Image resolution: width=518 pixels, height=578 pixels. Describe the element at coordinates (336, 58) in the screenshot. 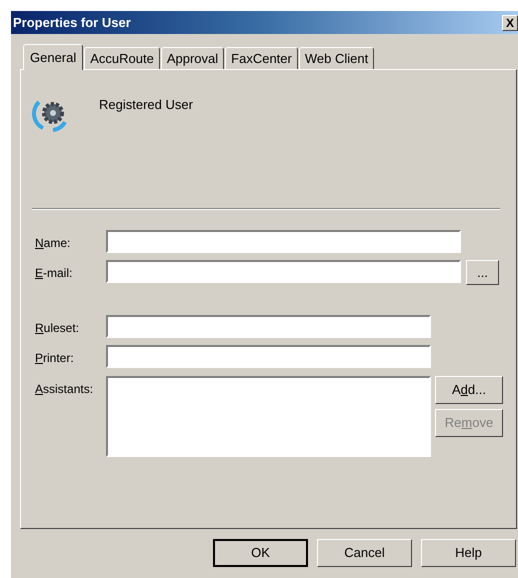

I see `tab: Web Client` at that location.